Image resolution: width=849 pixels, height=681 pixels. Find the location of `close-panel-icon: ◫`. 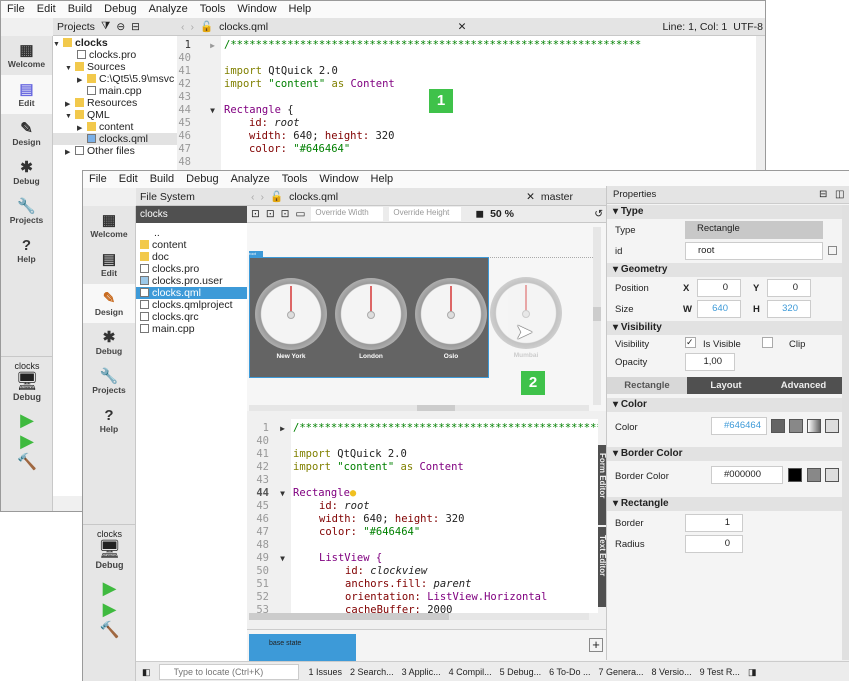

close-panel-icon: ◫ is located at coordinates (839, 194).